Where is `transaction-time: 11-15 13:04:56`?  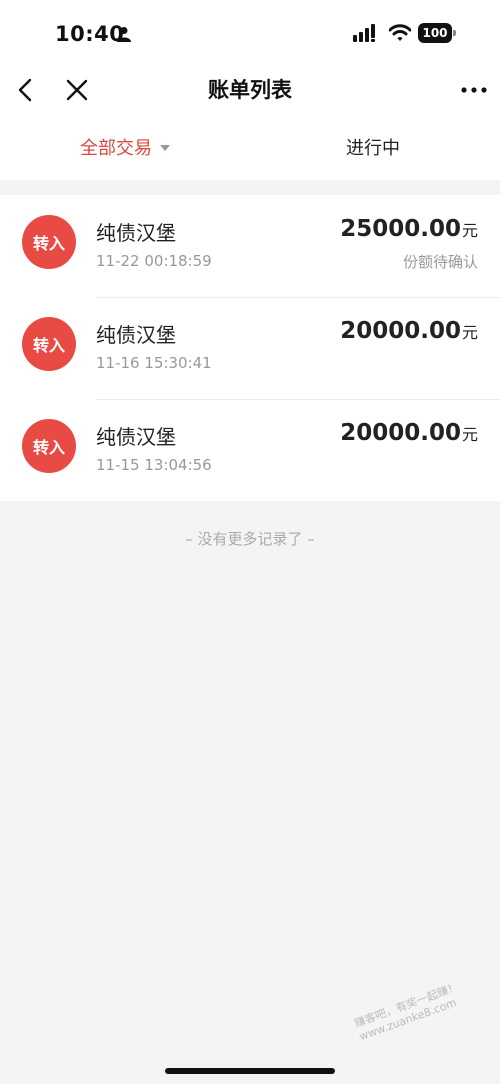
transaction-time: 11-15 13:04:56 is located at coordinates (154, 465).